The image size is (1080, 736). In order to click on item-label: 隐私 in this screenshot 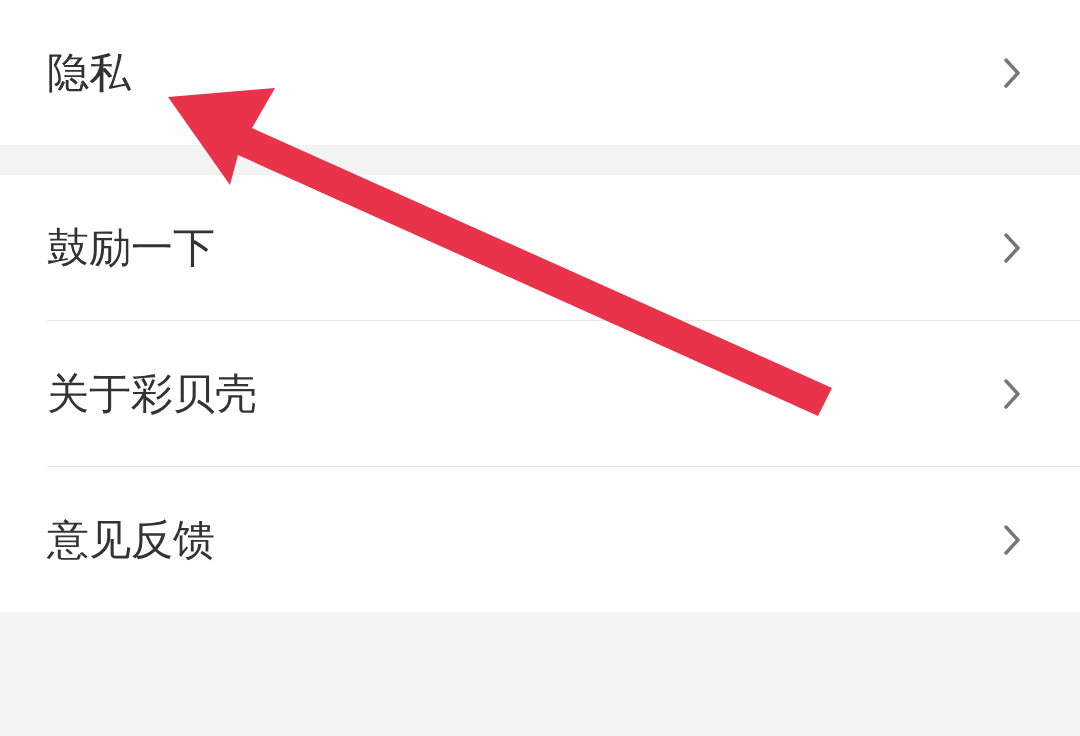, I will do `click(89, 73)`.